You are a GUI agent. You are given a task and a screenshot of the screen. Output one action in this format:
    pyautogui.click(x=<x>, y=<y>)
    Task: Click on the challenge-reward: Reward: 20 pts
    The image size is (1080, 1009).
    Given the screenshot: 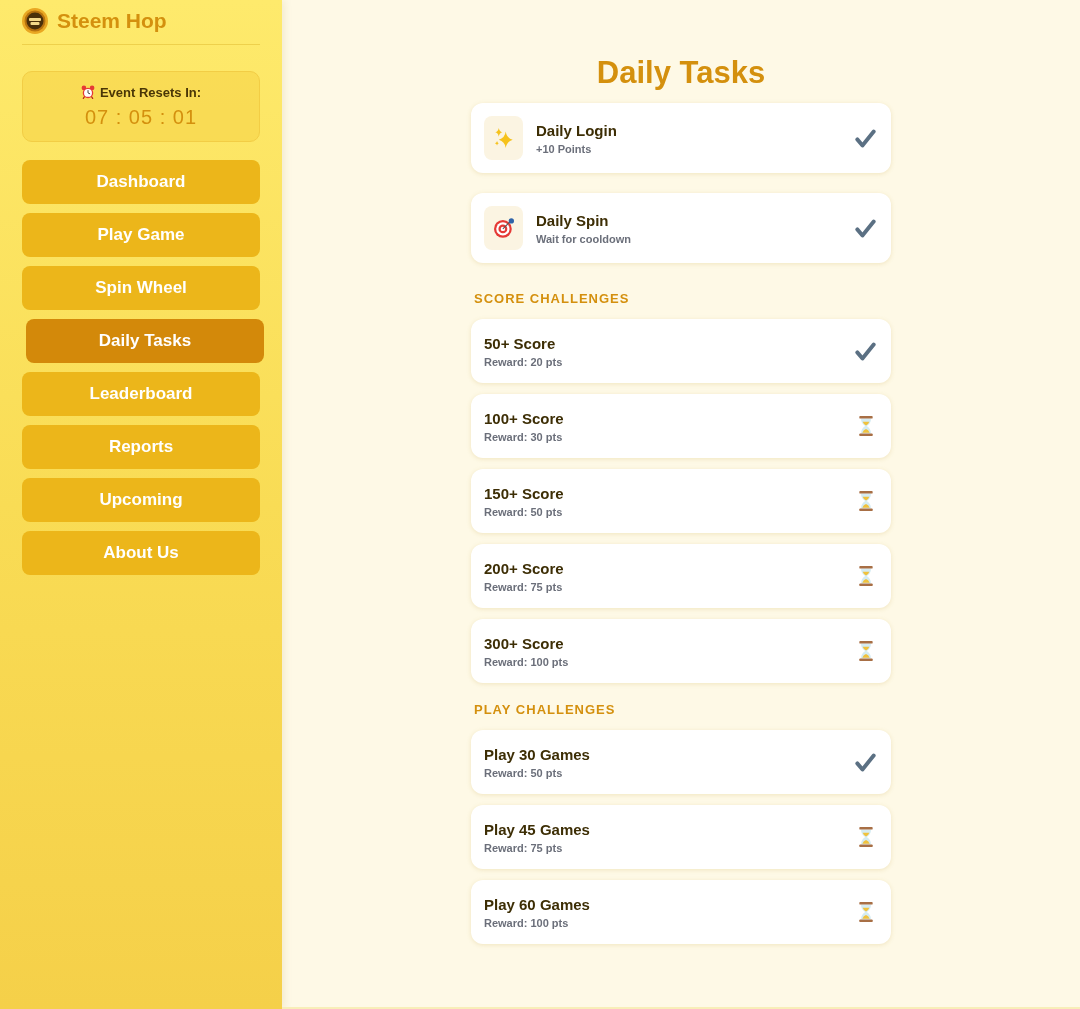 What is the action you would take?
    pyautogui.click(x=524, y=361)
    